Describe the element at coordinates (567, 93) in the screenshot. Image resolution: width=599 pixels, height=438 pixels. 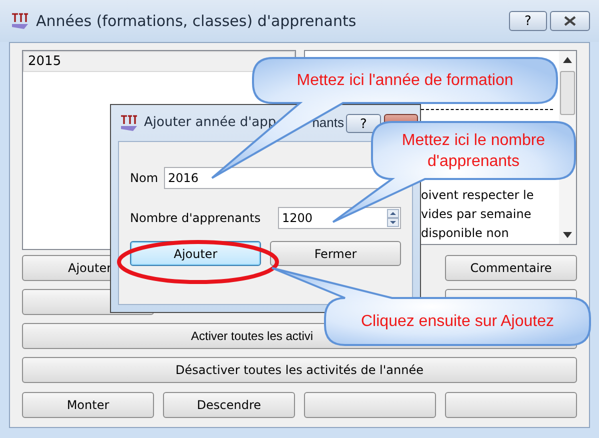
I see `scroll-thumb` at that location.